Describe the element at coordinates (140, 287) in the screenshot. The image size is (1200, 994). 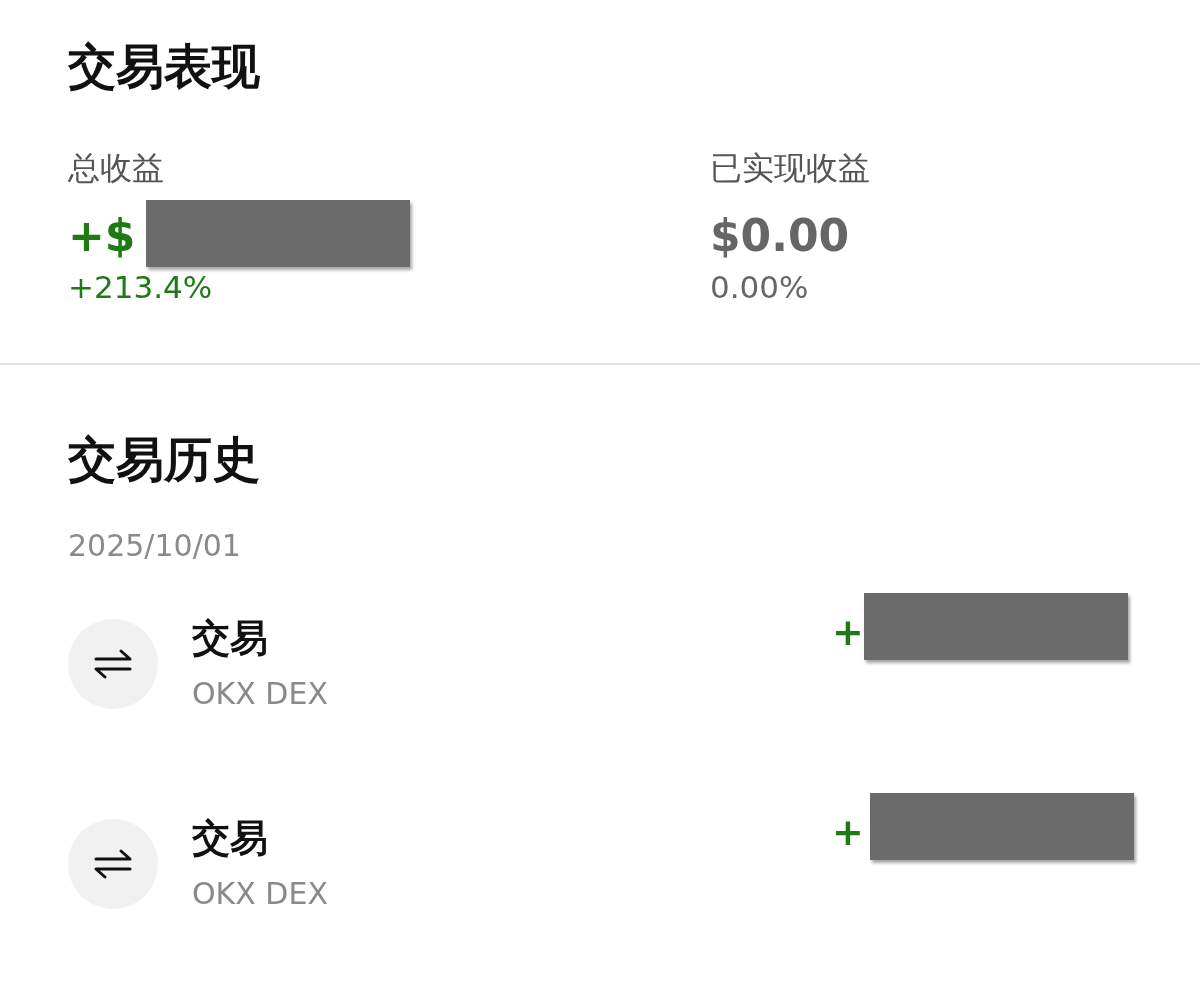
I see `stat-change: +213.4%` at that location.